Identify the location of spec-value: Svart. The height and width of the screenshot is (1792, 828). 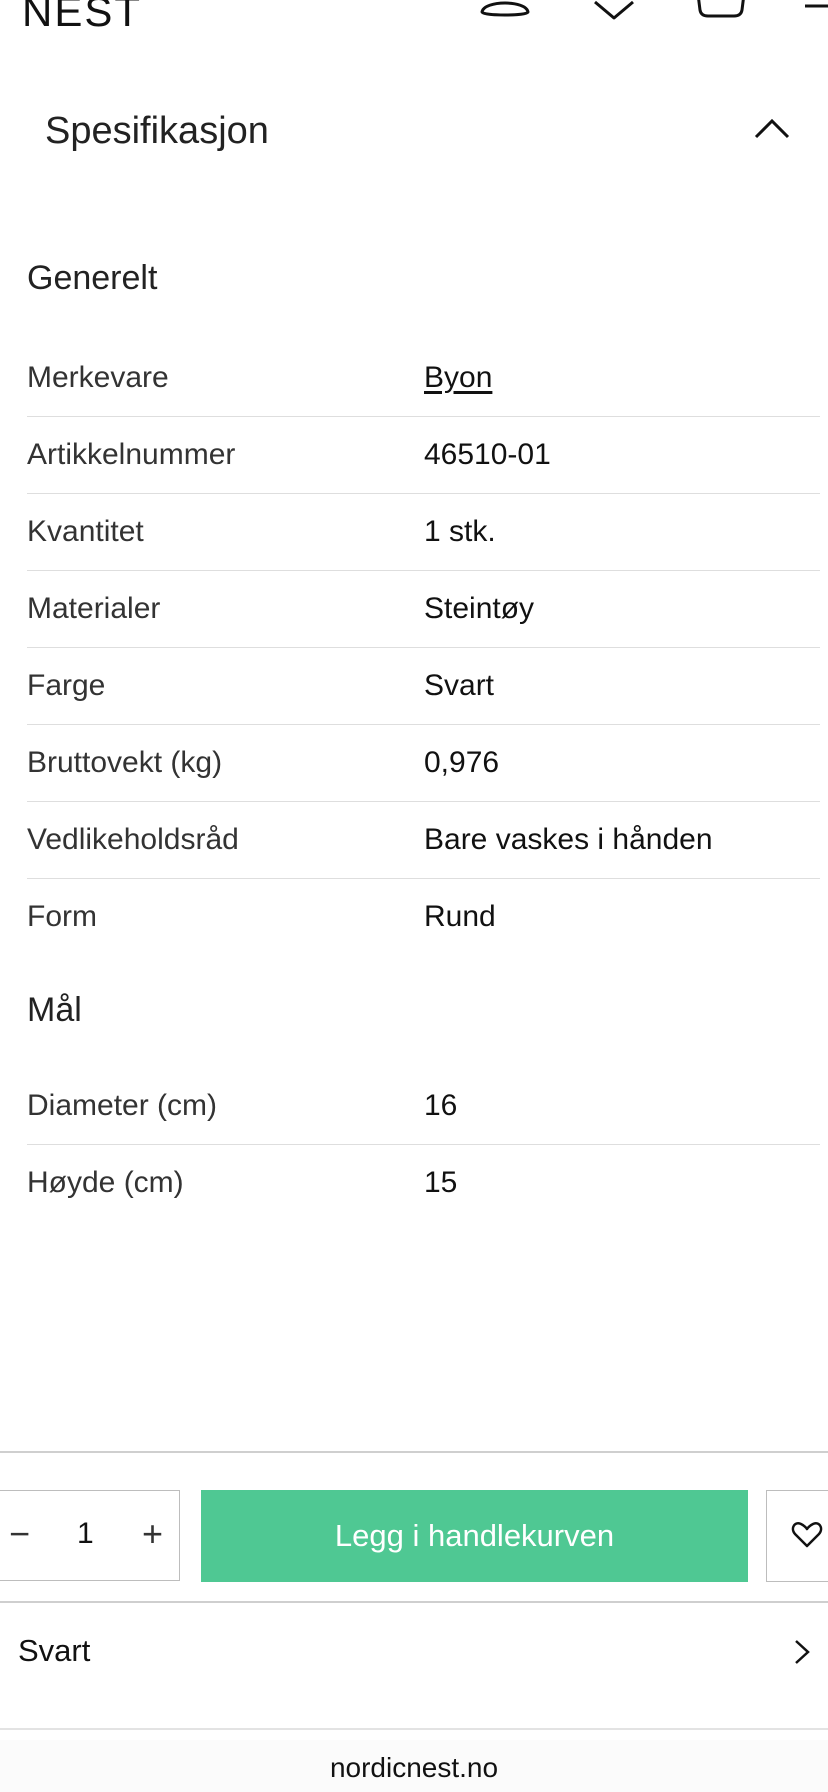
(459, 685).